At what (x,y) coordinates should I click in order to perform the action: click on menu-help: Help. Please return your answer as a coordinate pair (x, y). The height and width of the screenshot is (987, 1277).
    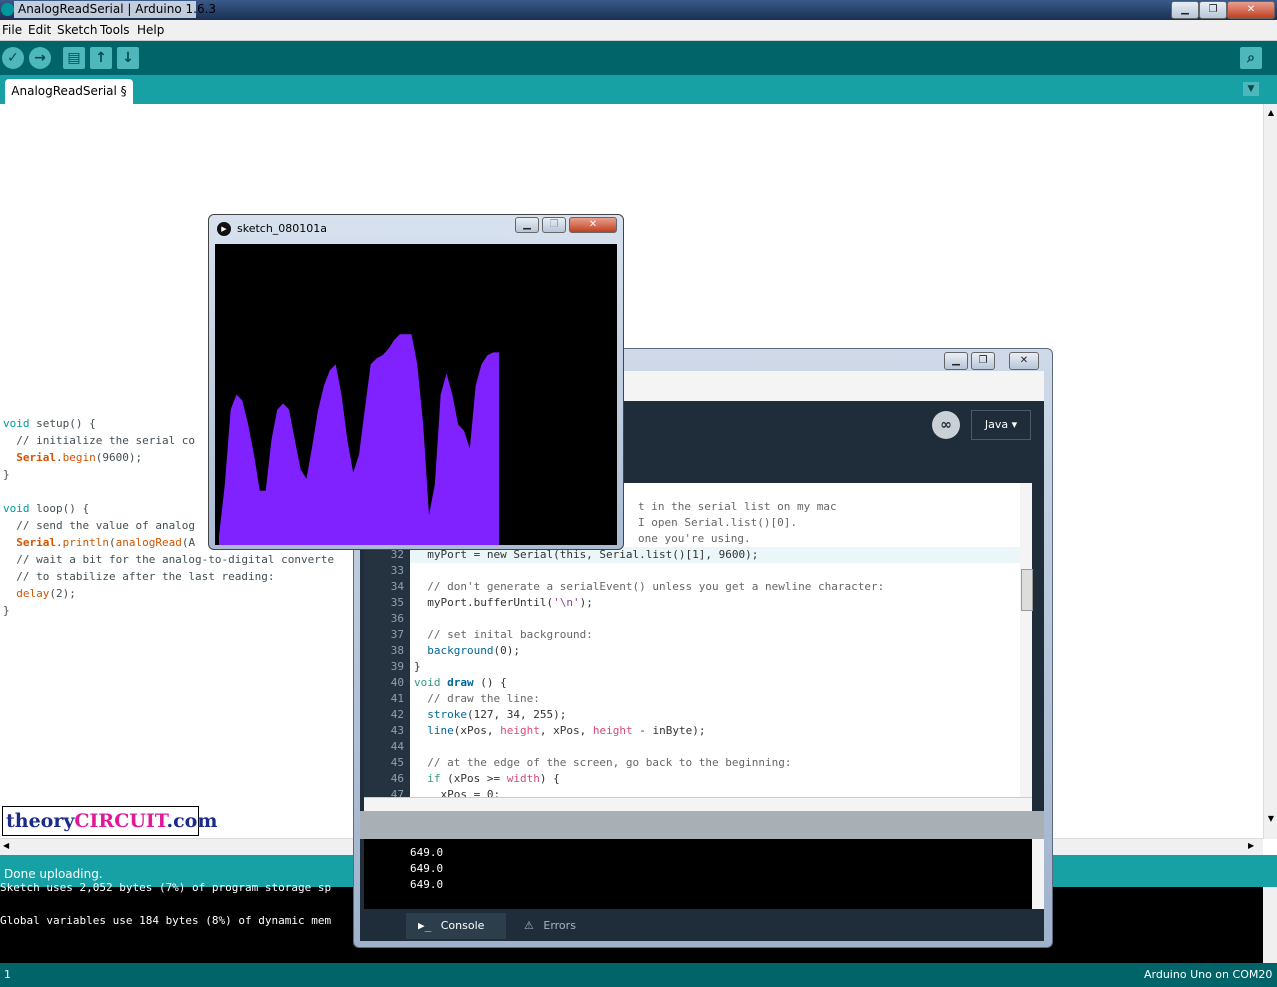
    Looking at the image, I should click on (150, 30).